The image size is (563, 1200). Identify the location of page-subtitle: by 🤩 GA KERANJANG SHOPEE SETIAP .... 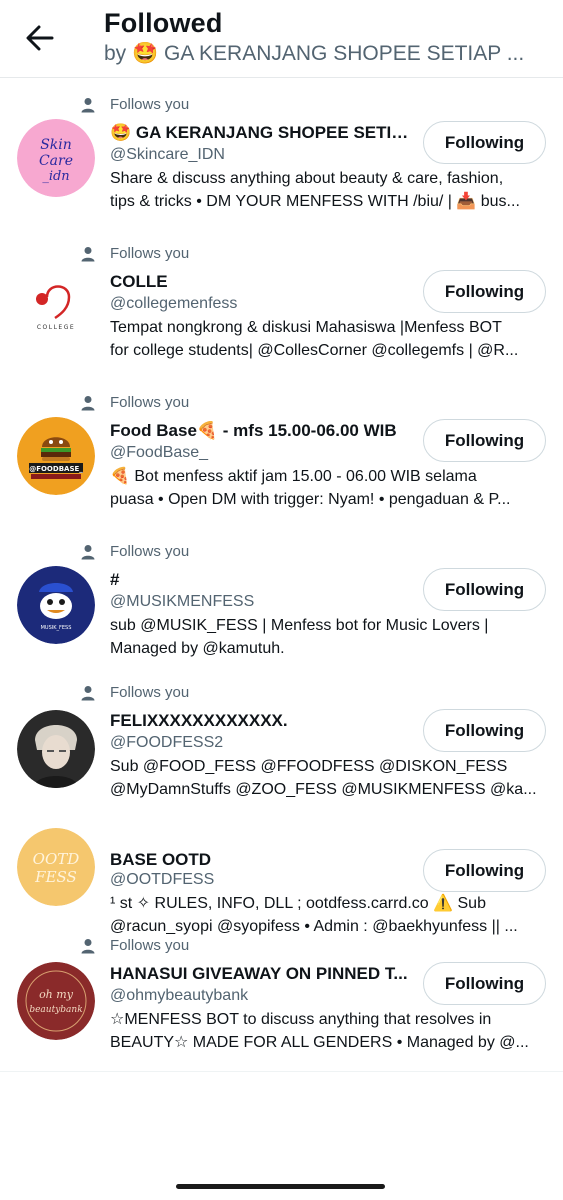
(314, 53).